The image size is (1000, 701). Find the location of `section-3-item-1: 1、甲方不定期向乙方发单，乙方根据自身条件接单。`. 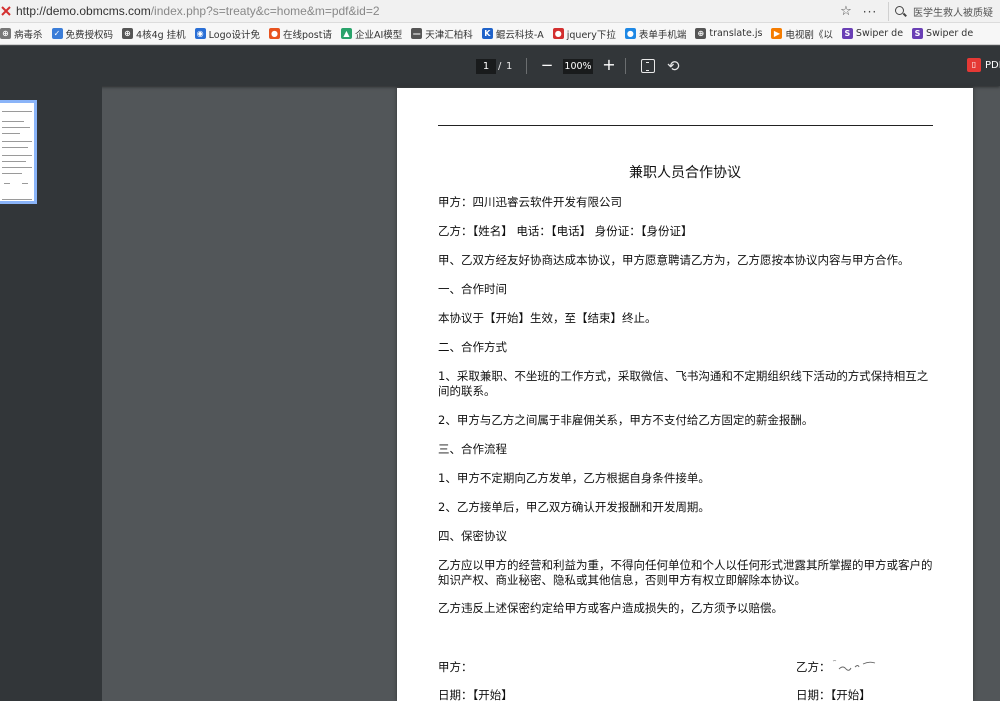

section-3-item-1: 1、甲方不定期向乙方发单，乙方根据自身条件接单。 is located at coordinates (574, 478).